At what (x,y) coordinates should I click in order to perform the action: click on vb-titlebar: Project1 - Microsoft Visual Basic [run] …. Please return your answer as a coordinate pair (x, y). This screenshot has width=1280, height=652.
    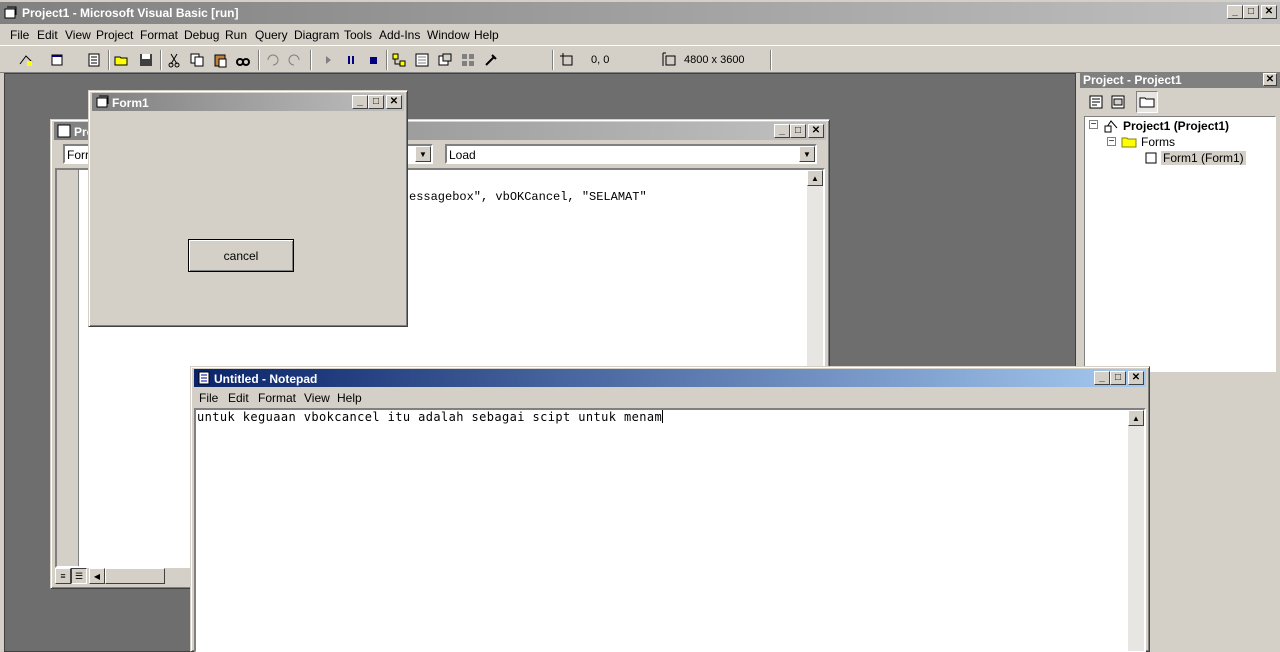
    Looking at the image, I should click on (640, 13).